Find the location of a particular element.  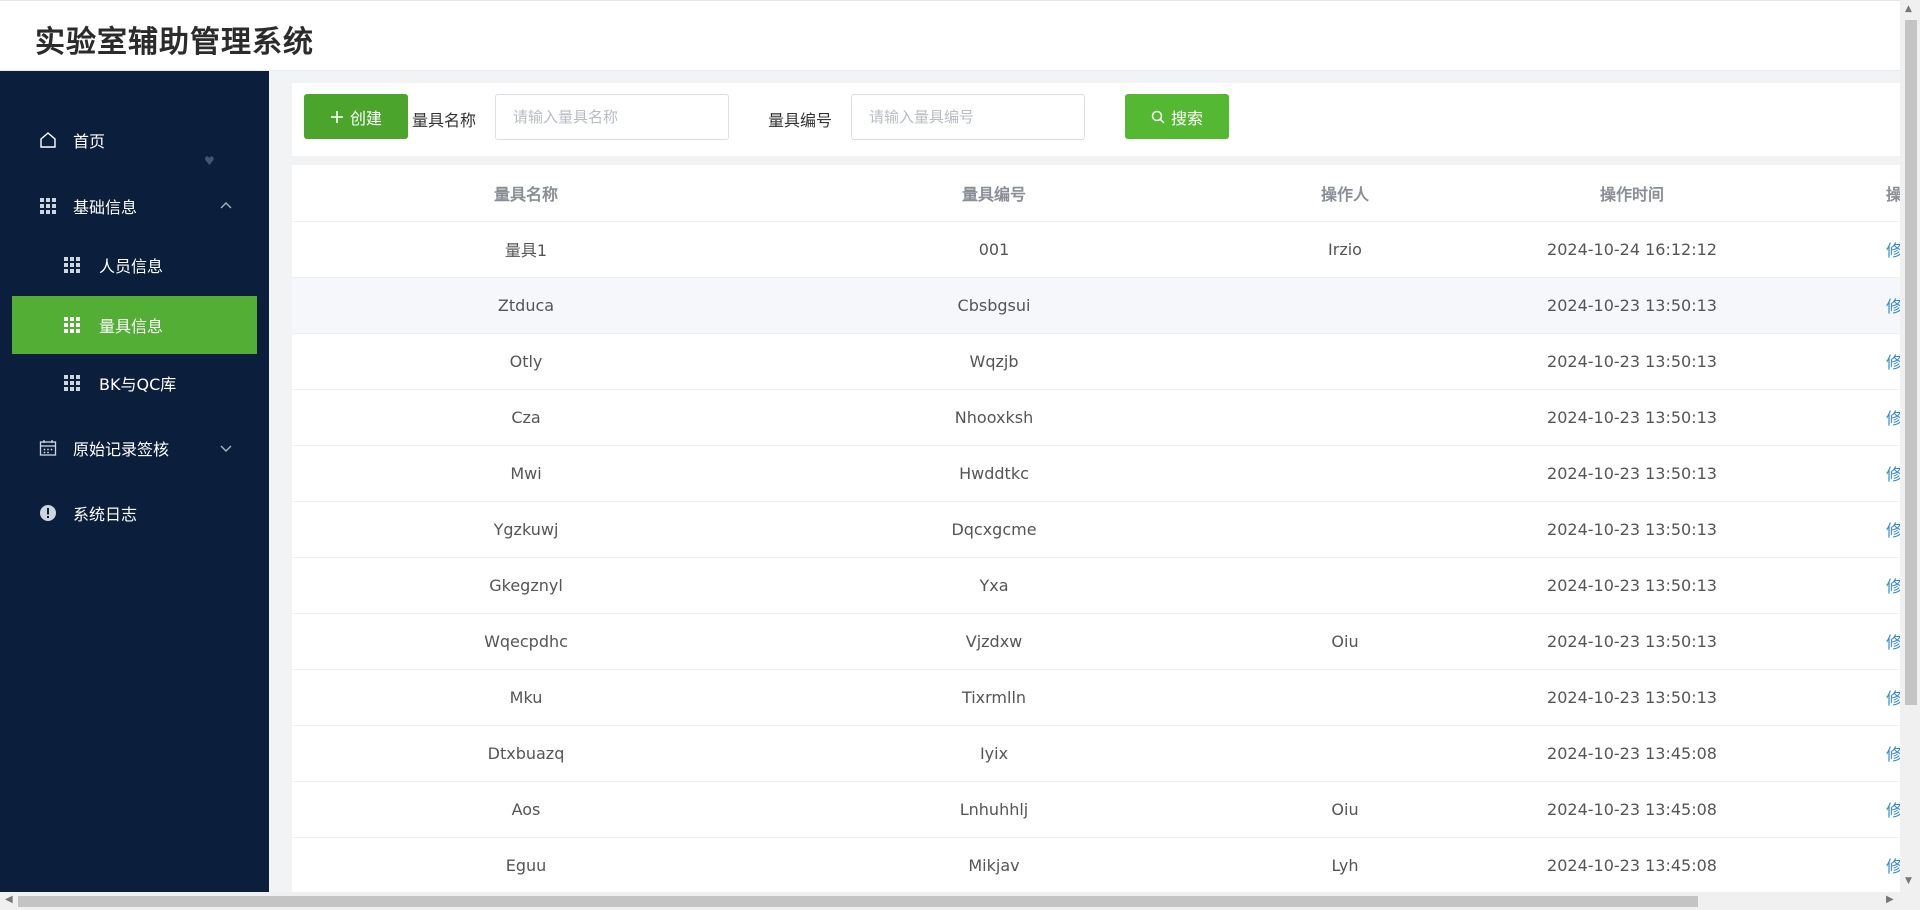

sidebar-item-label: 基础信息 is located at coordinates (105, 207).